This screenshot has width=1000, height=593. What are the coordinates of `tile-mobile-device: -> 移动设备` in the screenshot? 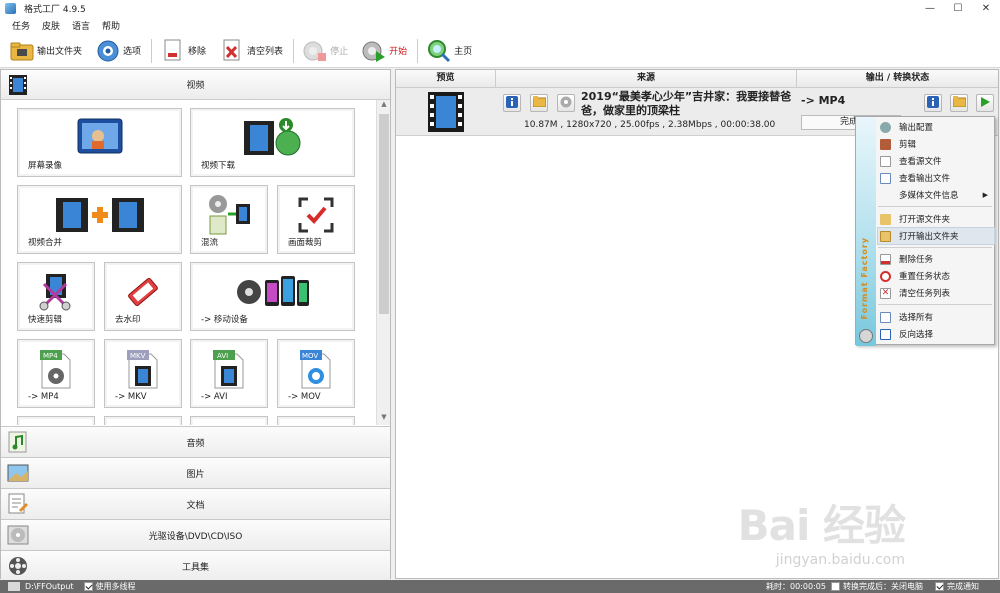 It's located at (272, 296).